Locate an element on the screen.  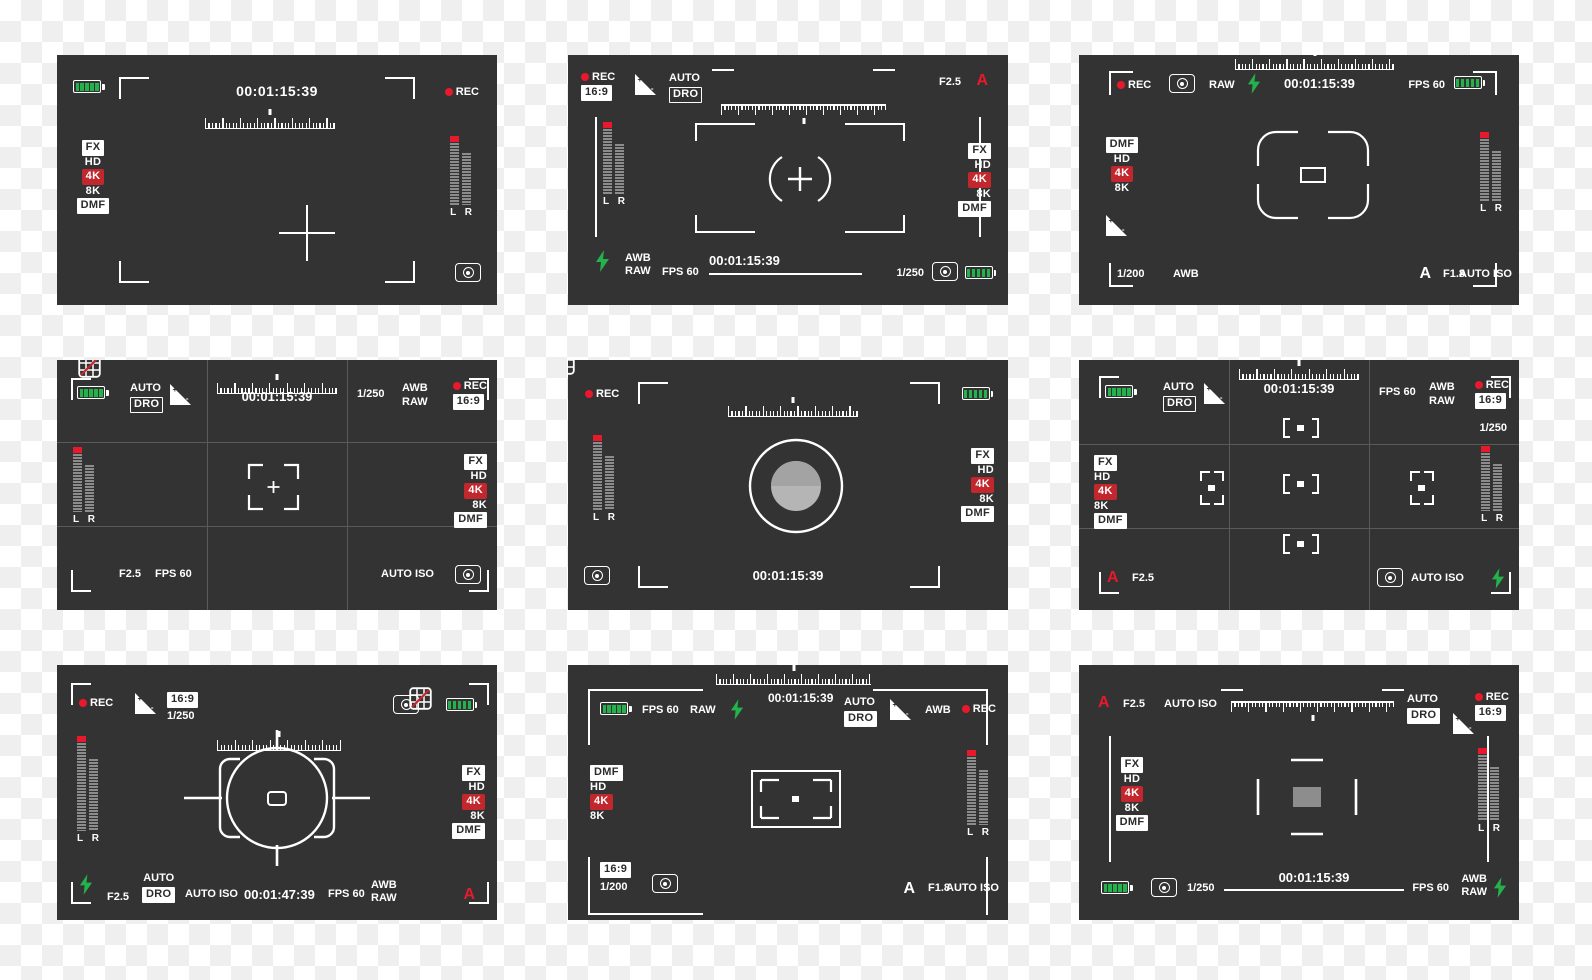
ratio-shutter-group: 16:9 1/250 is located at coordinates (183, 708).